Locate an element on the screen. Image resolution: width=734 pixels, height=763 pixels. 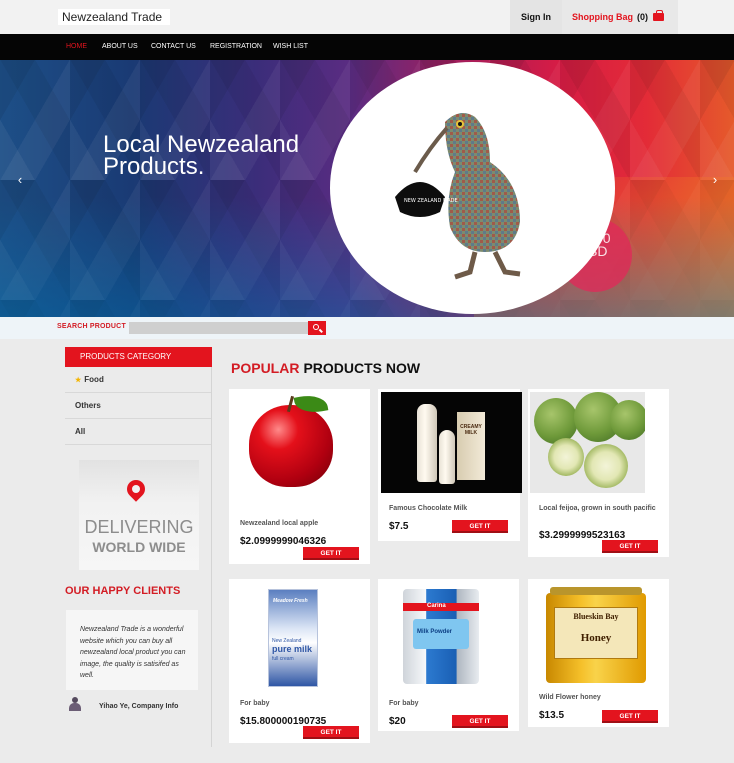
milk-box-text: CREAMY MILK is located at coordinates (471, 430).